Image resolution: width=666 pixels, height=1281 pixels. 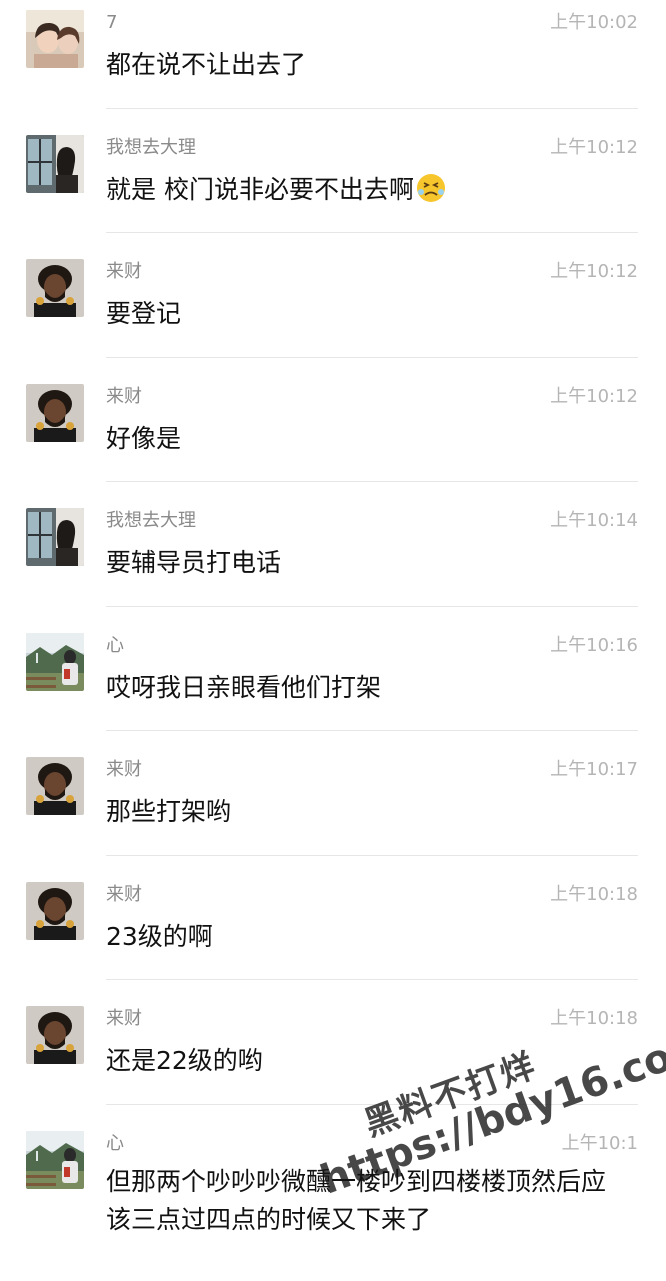 What do you see at coordinates (333, 436) in the screenshot?
I see `message-item: 来财 上午10:12 好像是` at bounding box center [333, 436].